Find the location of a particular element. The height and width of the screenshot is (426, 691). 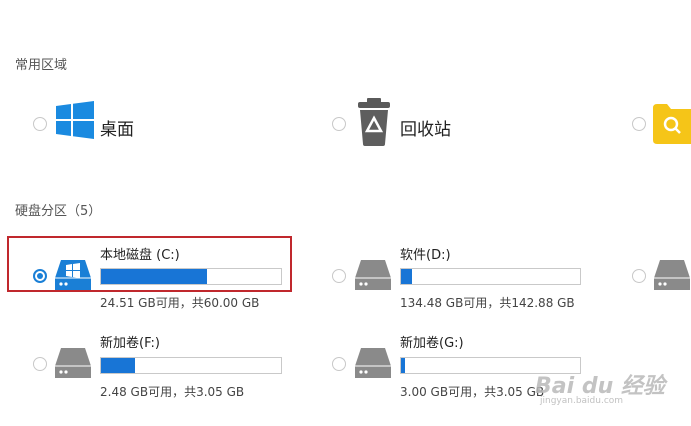

drive-d-name: 软件(D:) is located at coordinates (425, 255).